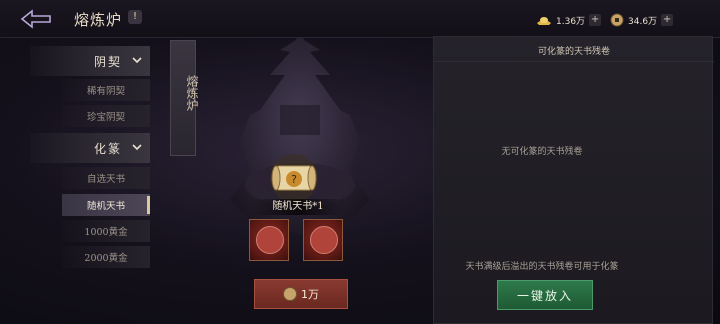 The height and width of the screenshot is (324, 720). Describe the element at coordinates (192, 93) in the screenshot. I see `furnace-vertical-text: 熔炼炉` at that location.